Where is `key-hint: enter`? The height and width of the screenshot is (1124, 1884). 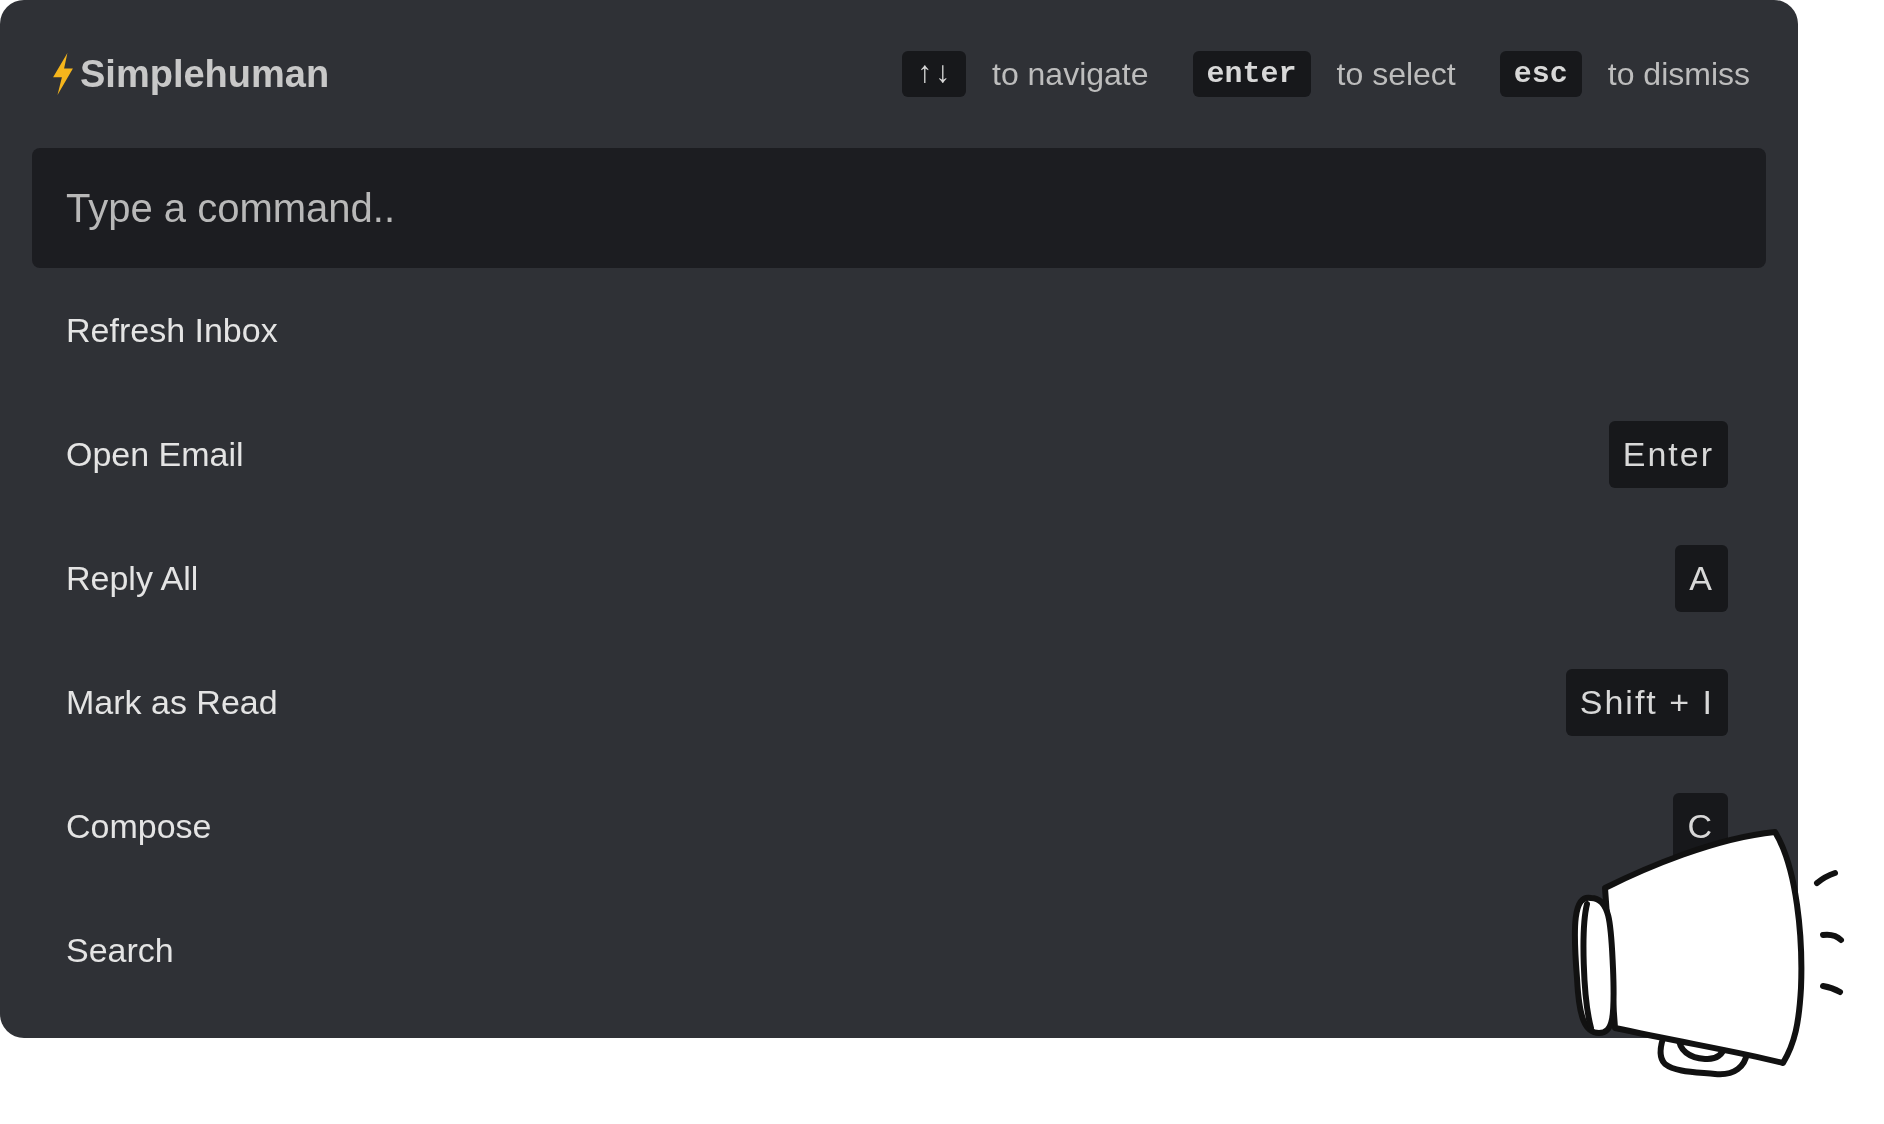 key-hint: enter is located at coordinates (1251, 74).